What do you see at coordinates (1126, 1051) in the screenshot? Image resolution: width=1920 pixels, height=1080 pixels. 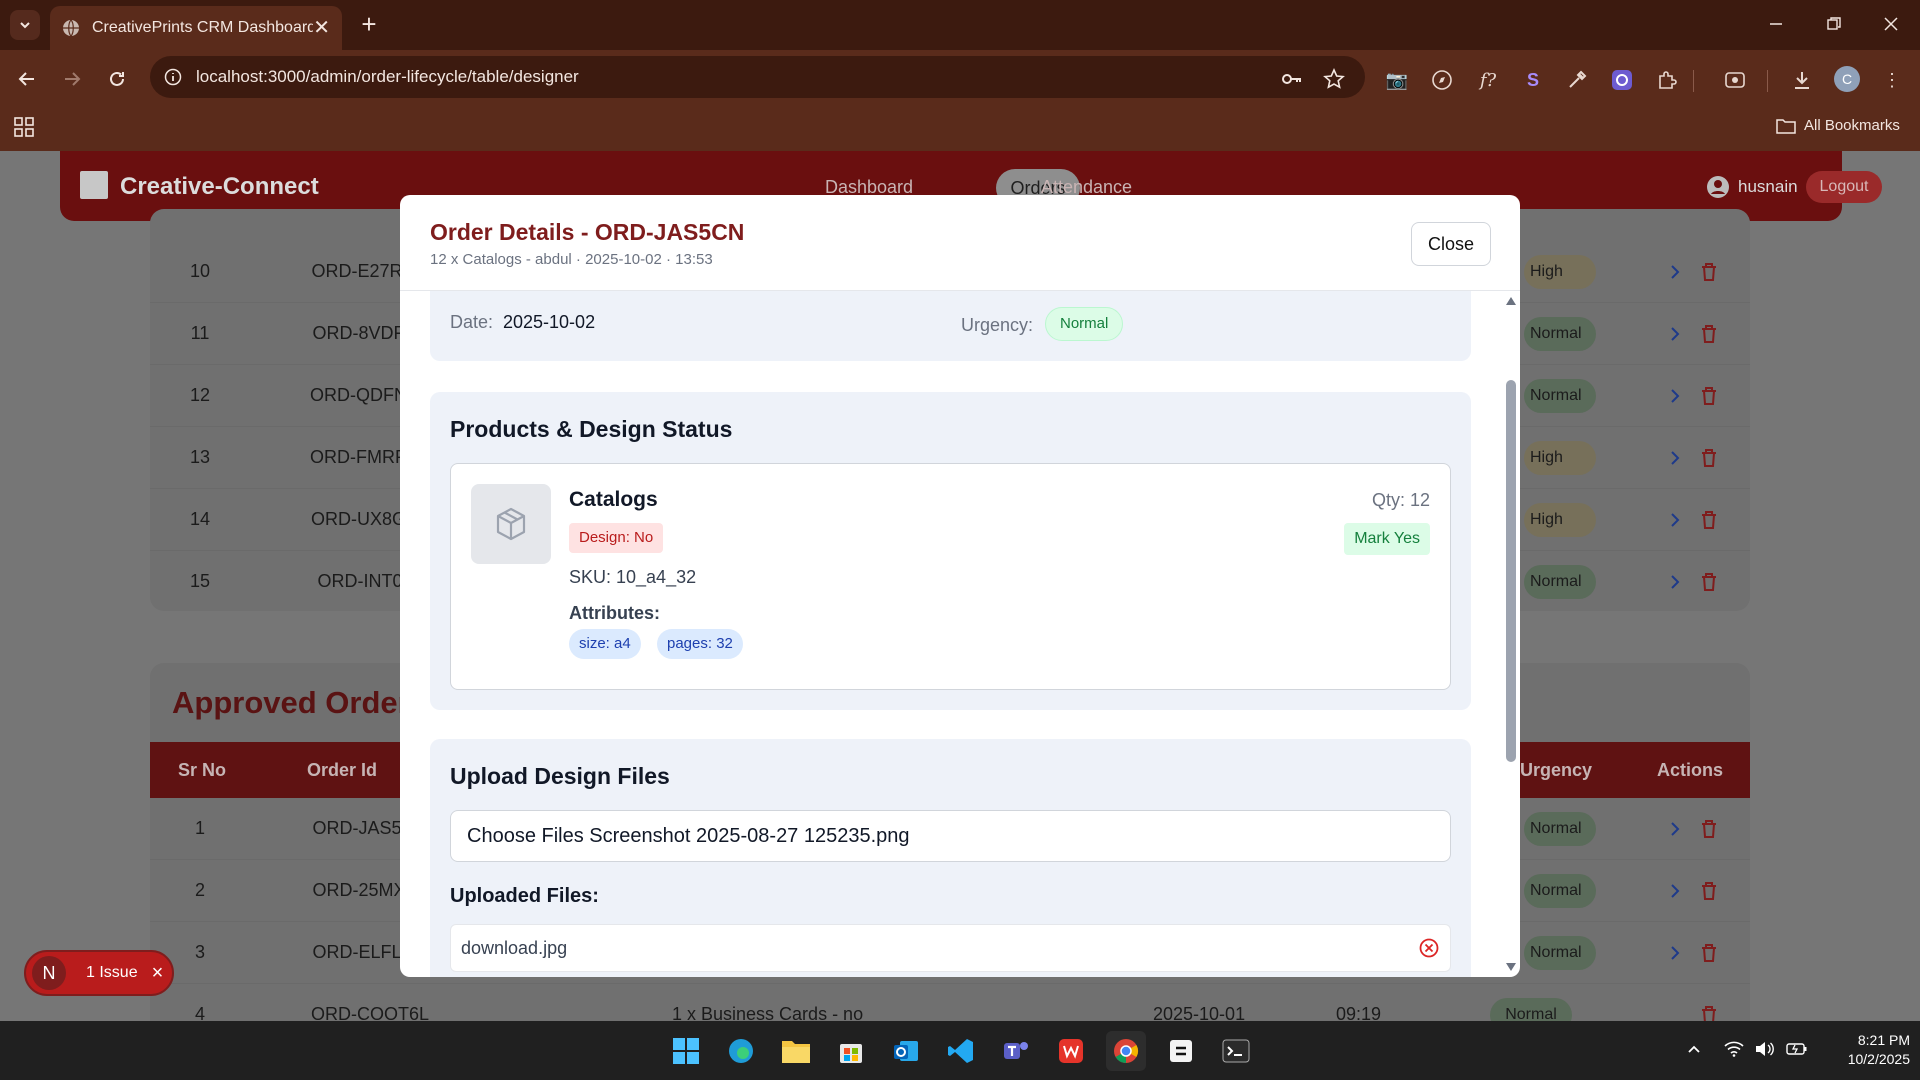 I see `chrome-icon` at bounding box center [1126, 1051].